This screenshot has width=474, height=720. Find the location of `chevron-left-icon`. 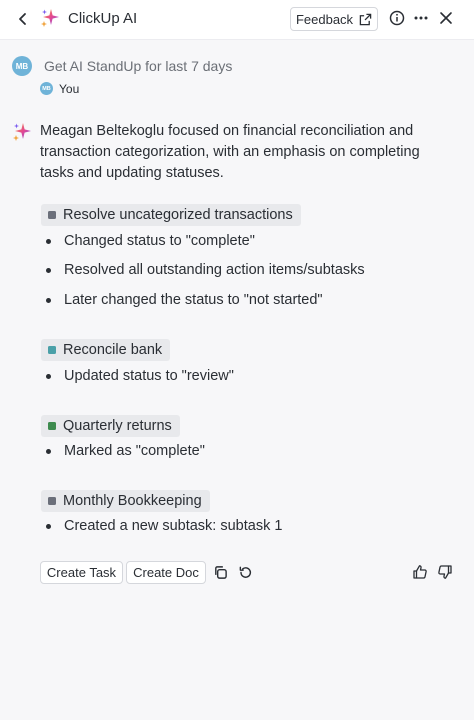

chevron-left-icon is located at coordinates (22, 19).